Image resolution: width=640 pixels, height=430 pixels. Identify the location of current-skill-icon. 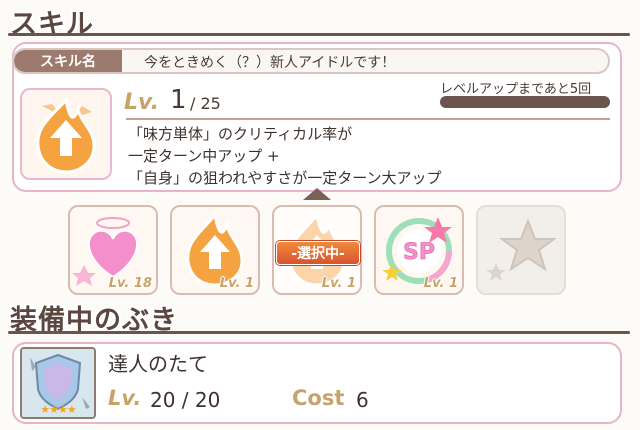
(66, 134).